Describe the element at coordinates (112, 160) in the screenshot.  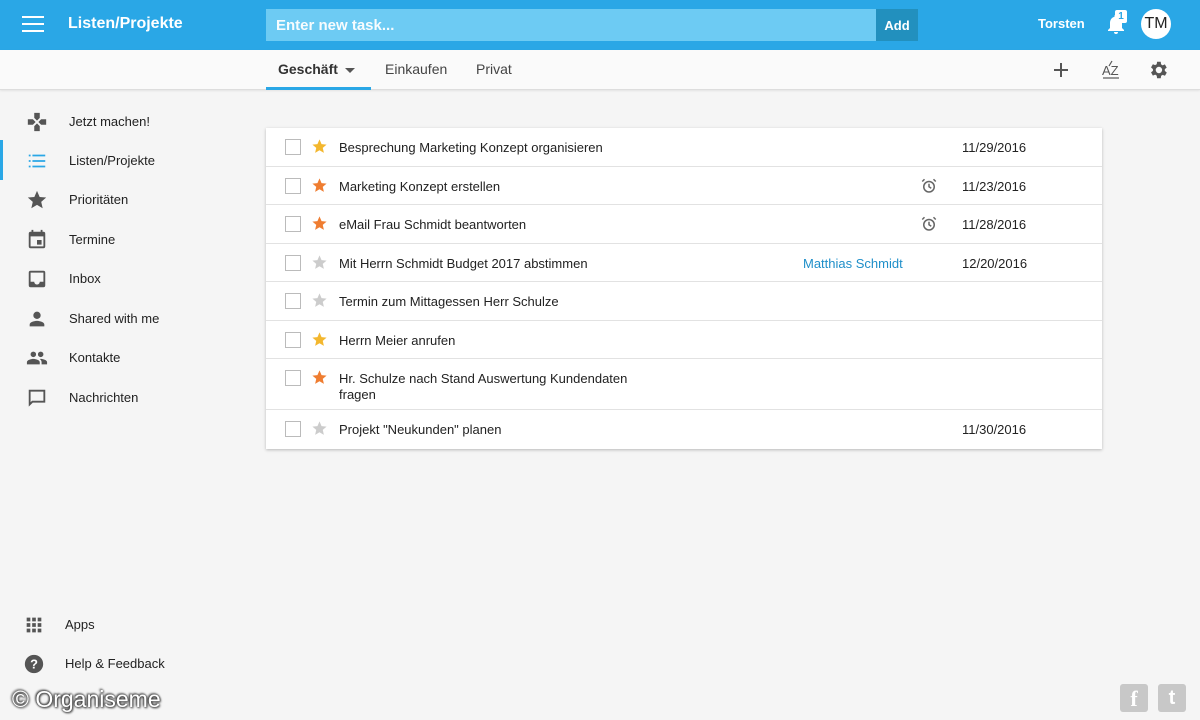
I see `sidebar-item-label: Listen/Projekte` at that location.